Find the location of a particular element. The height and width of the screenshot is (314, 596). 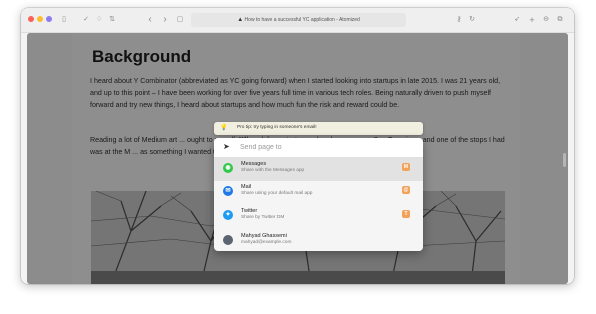

send-page-search: ➤ is located at coordinates (318, 148).